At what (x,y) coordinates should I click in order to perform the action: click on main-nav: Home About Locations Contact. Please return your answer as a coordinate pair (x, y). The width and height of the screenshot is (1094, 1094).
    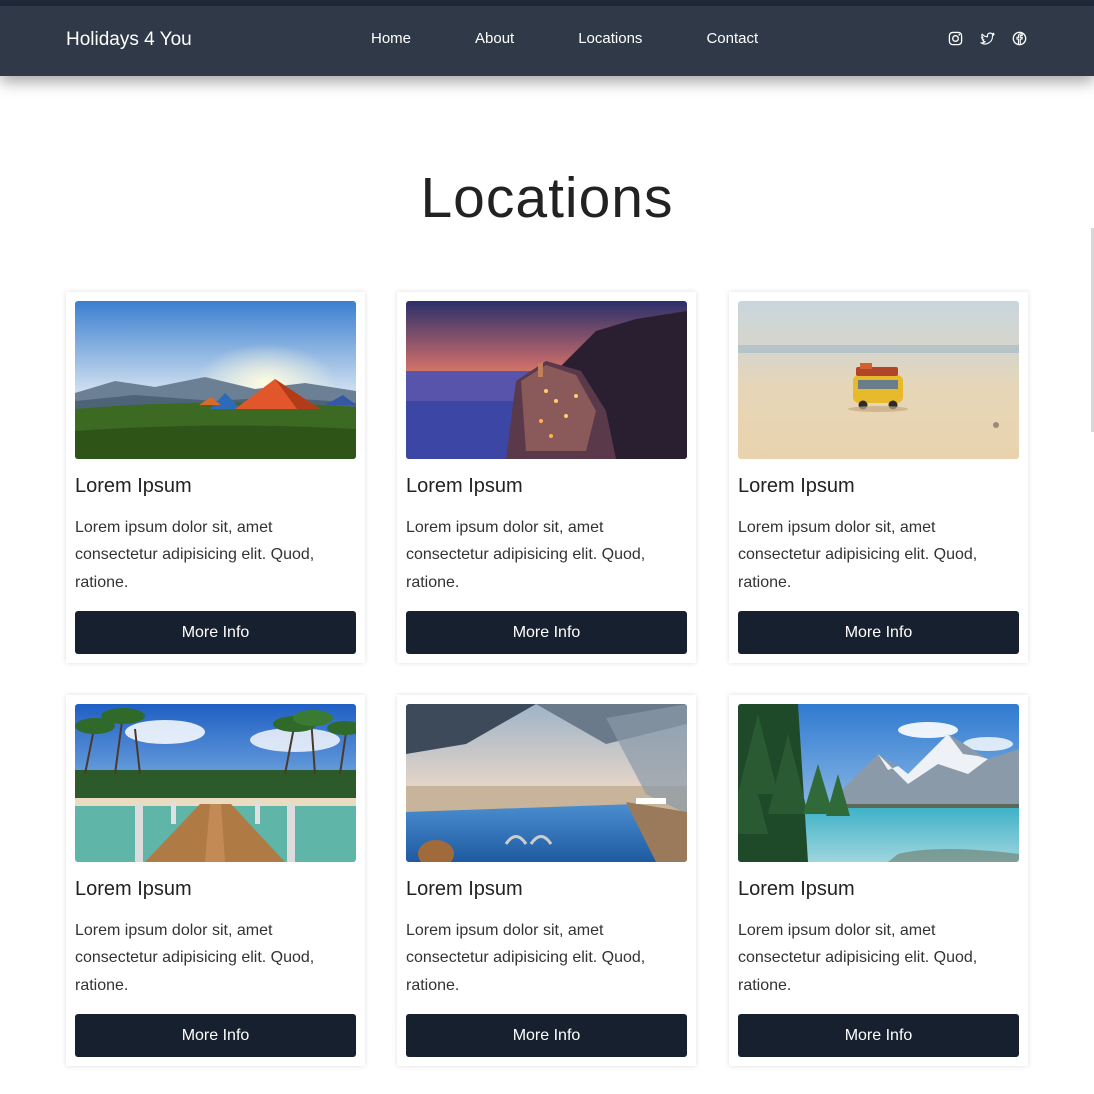
    Looking at the image, I should click on (596, 38).